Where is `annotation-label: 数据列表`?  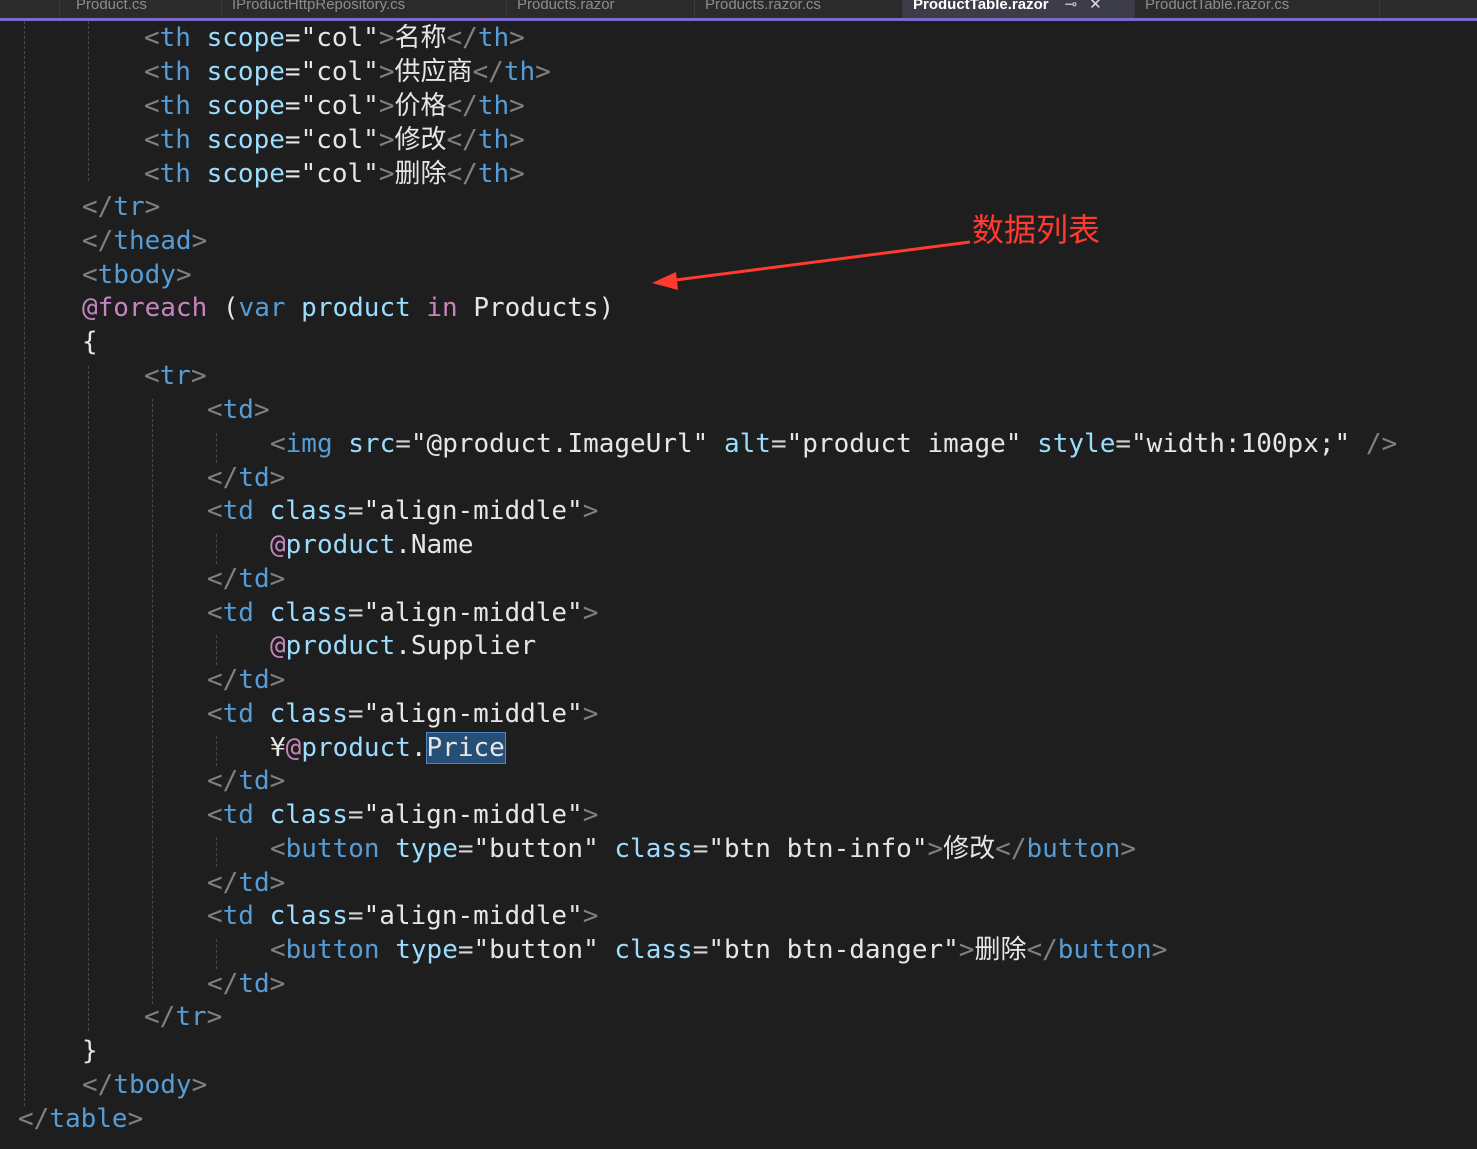 annotation-label: 数据列表 is located at coordinates (1036, 230).